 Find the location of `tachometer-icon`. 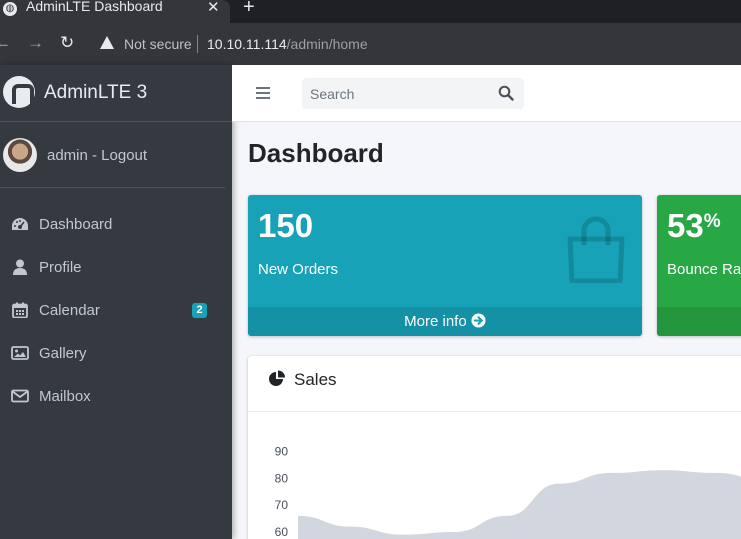

tachometer-icon is located at coordinates (20, 224).